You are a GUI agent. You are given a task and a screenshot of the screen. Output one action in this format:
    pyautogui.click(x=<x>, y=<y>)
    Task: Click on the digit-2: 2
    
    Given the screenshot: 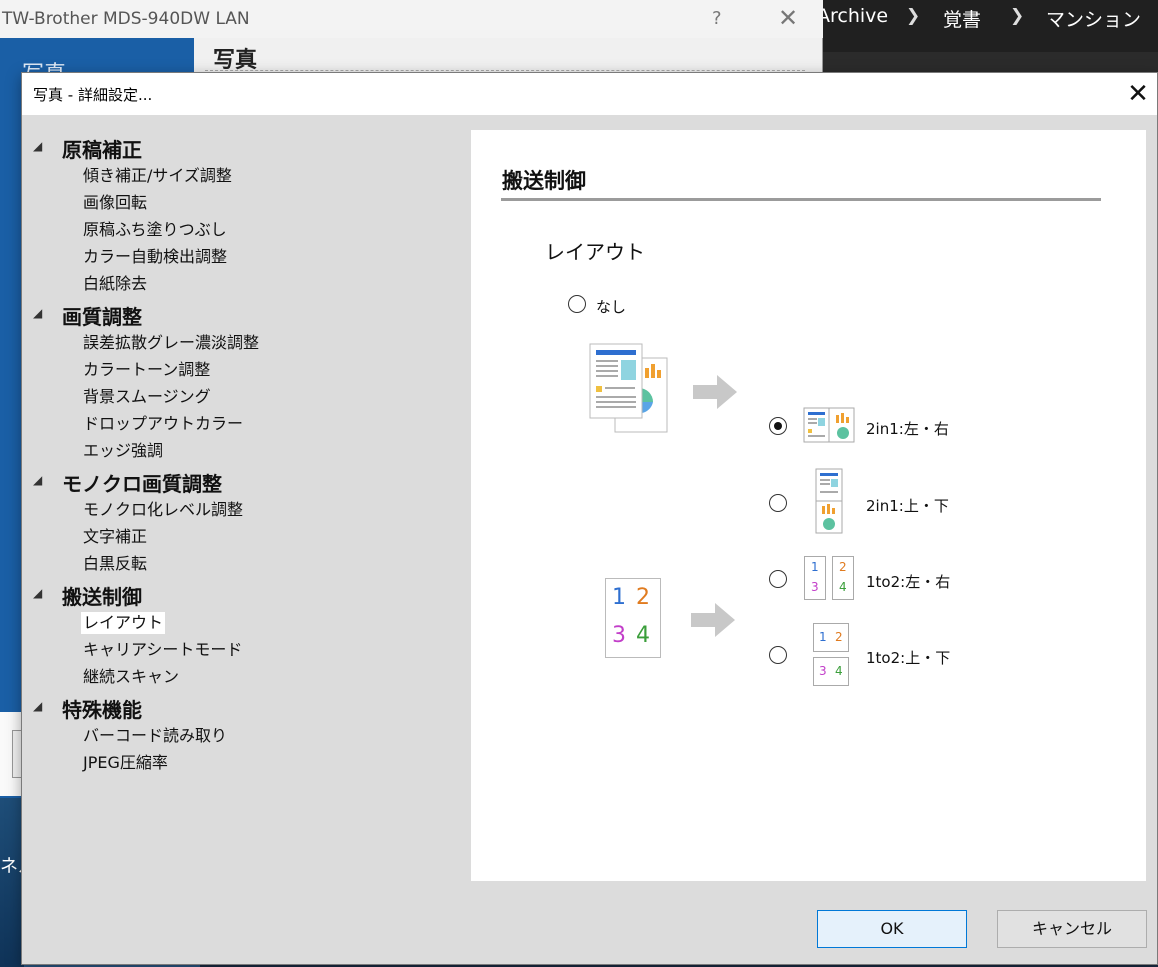 What is the action you would take?
    pyautogui.click(x=839, y=637)
    